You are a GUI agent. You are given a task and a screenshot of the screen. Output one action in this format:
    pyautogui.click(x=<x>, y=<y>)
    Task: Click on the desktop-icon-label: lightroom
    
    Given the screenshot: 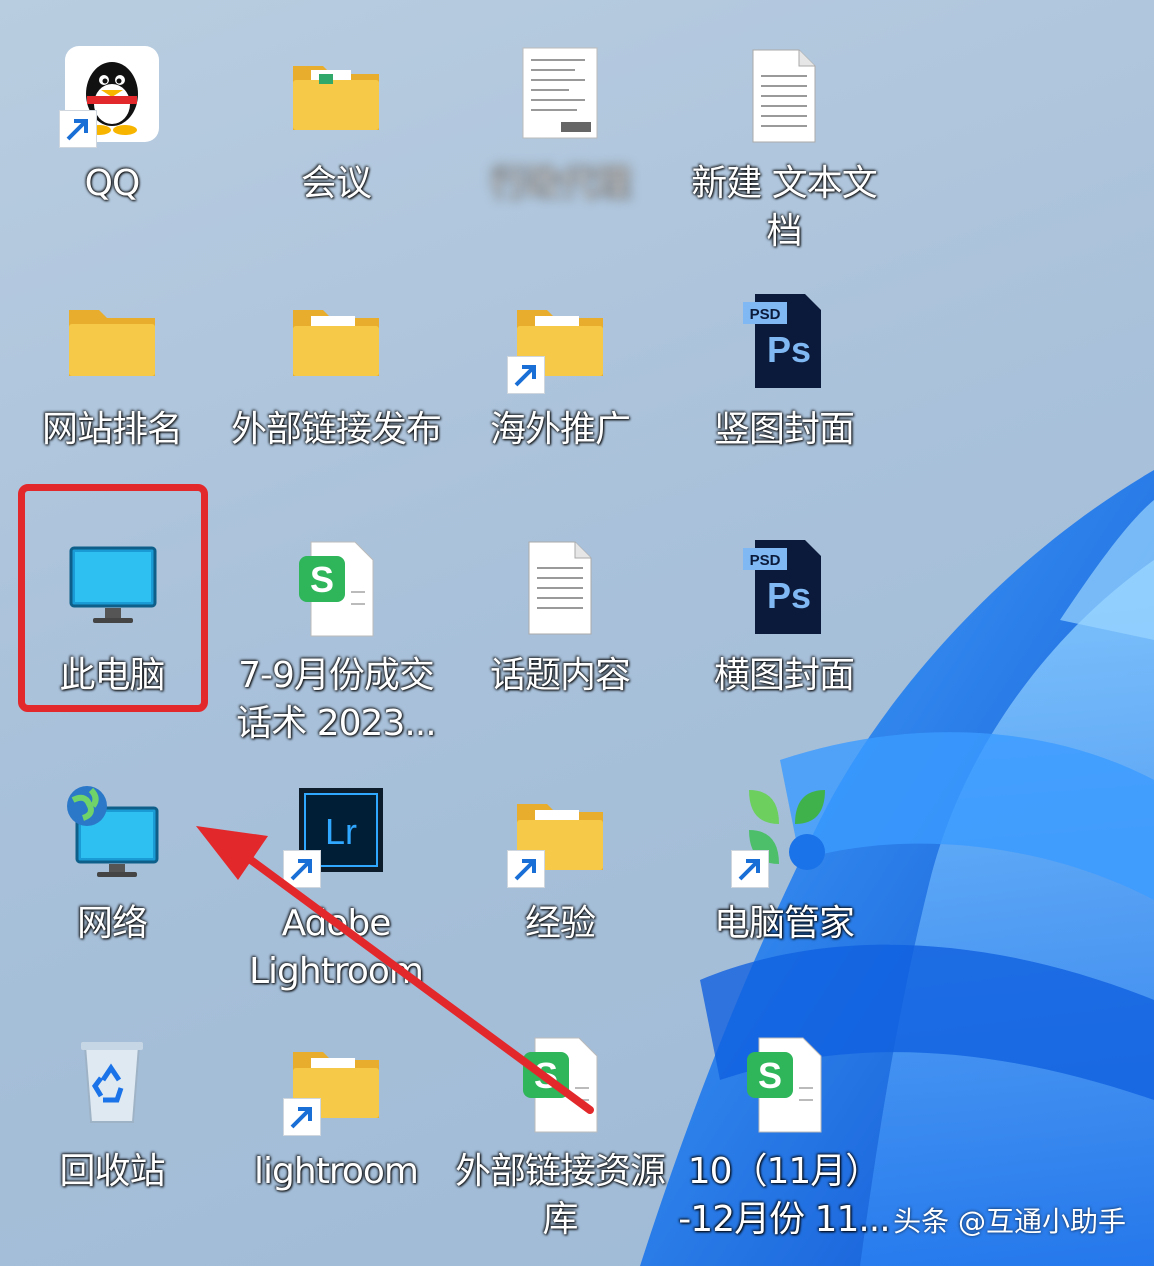 What is the action you would take?
    pyautogui.click(x=336, y=1171)
    